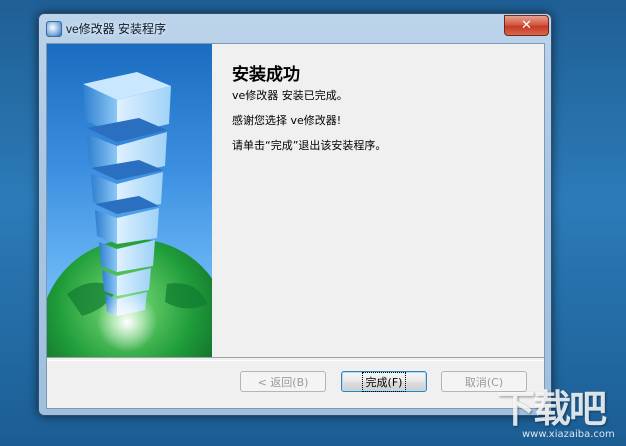 The height and width of the screenshot is (446, 626). I want to click on thanks-message: 感谢您选择 ve修改器!, so click(287, 120).